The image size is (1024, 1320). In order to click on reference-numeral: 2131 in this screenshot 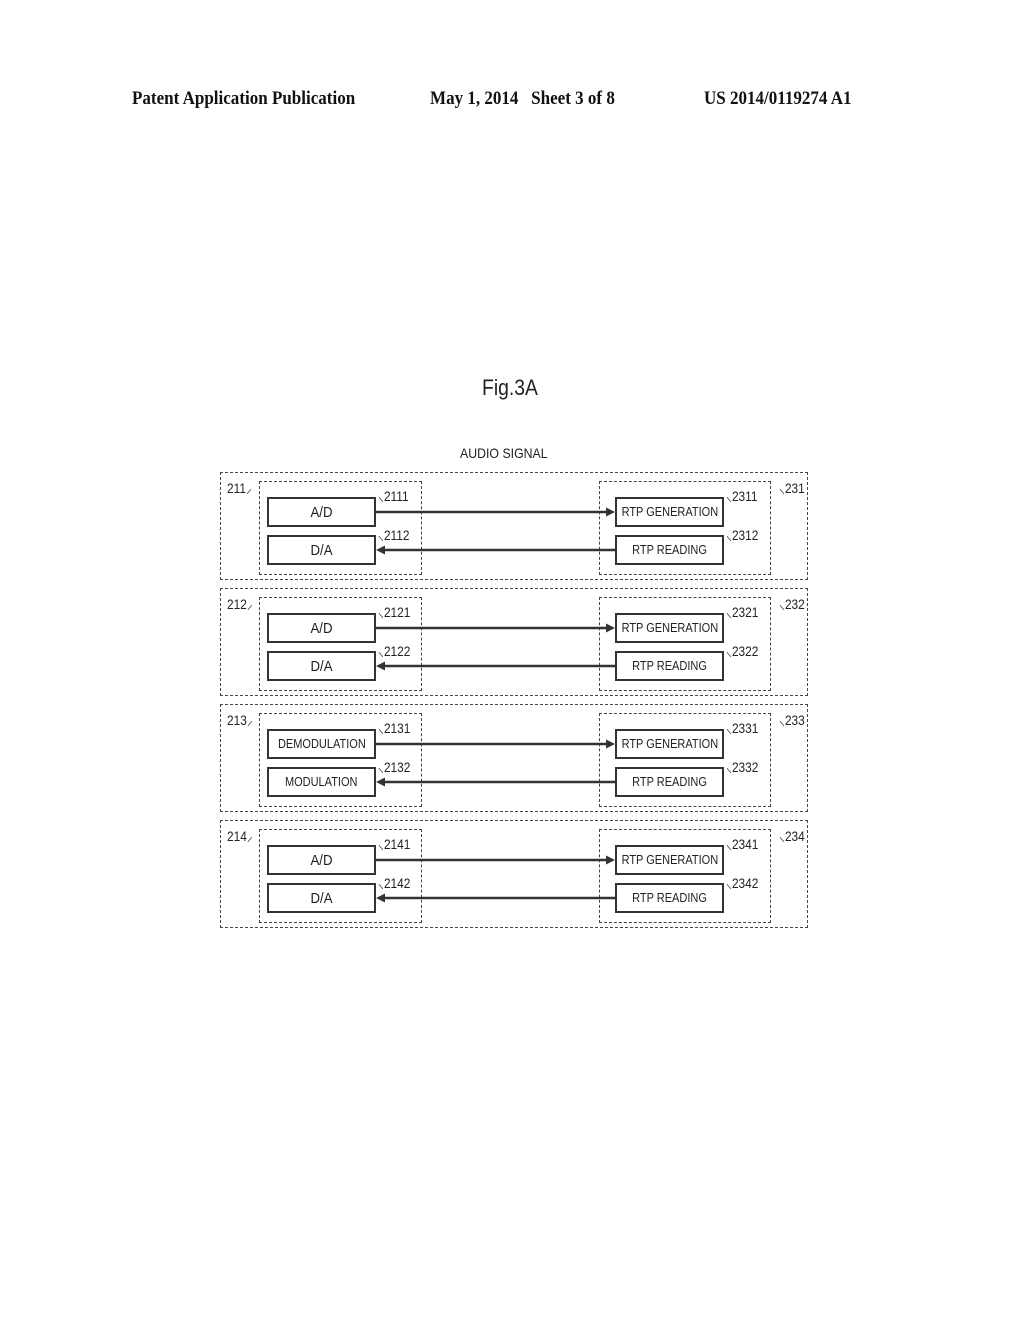, I will do `click(397, 728)`.